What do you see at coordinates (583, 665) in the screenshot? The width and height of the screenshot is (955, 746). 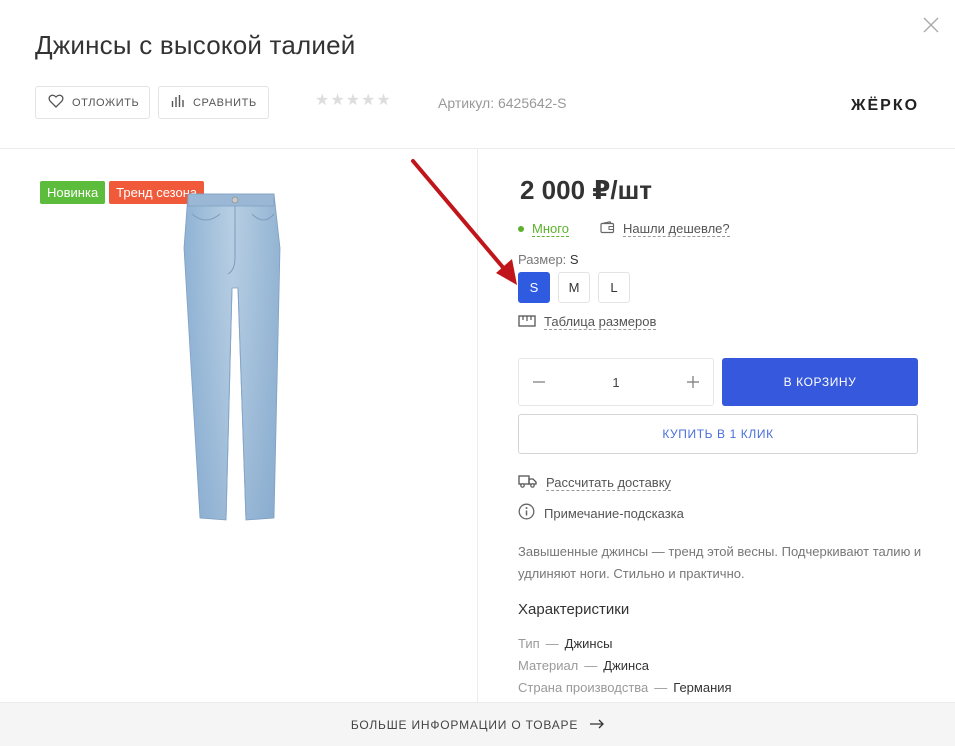 I see `characteristic-row: Материал — Джинса` at bounding box center [583, 665].